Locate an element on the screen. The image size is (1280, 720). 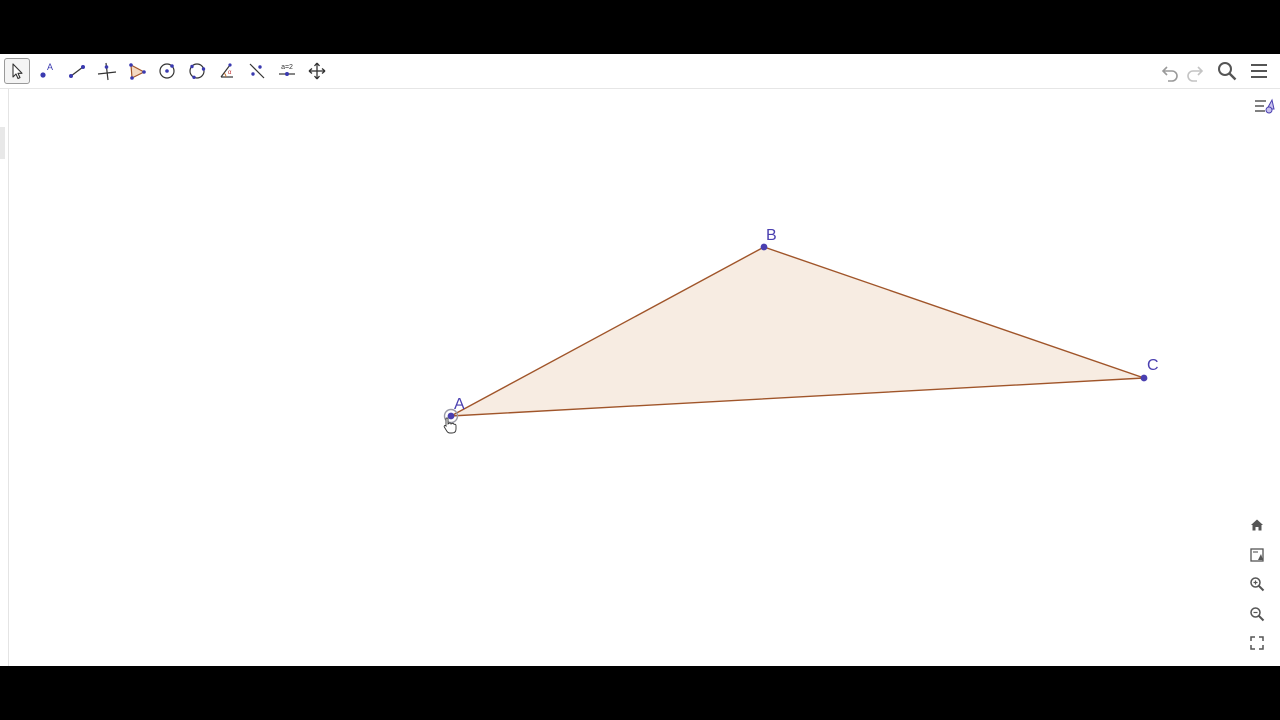
move-graphics-view-tool-button is located at coordinates (317, 71).